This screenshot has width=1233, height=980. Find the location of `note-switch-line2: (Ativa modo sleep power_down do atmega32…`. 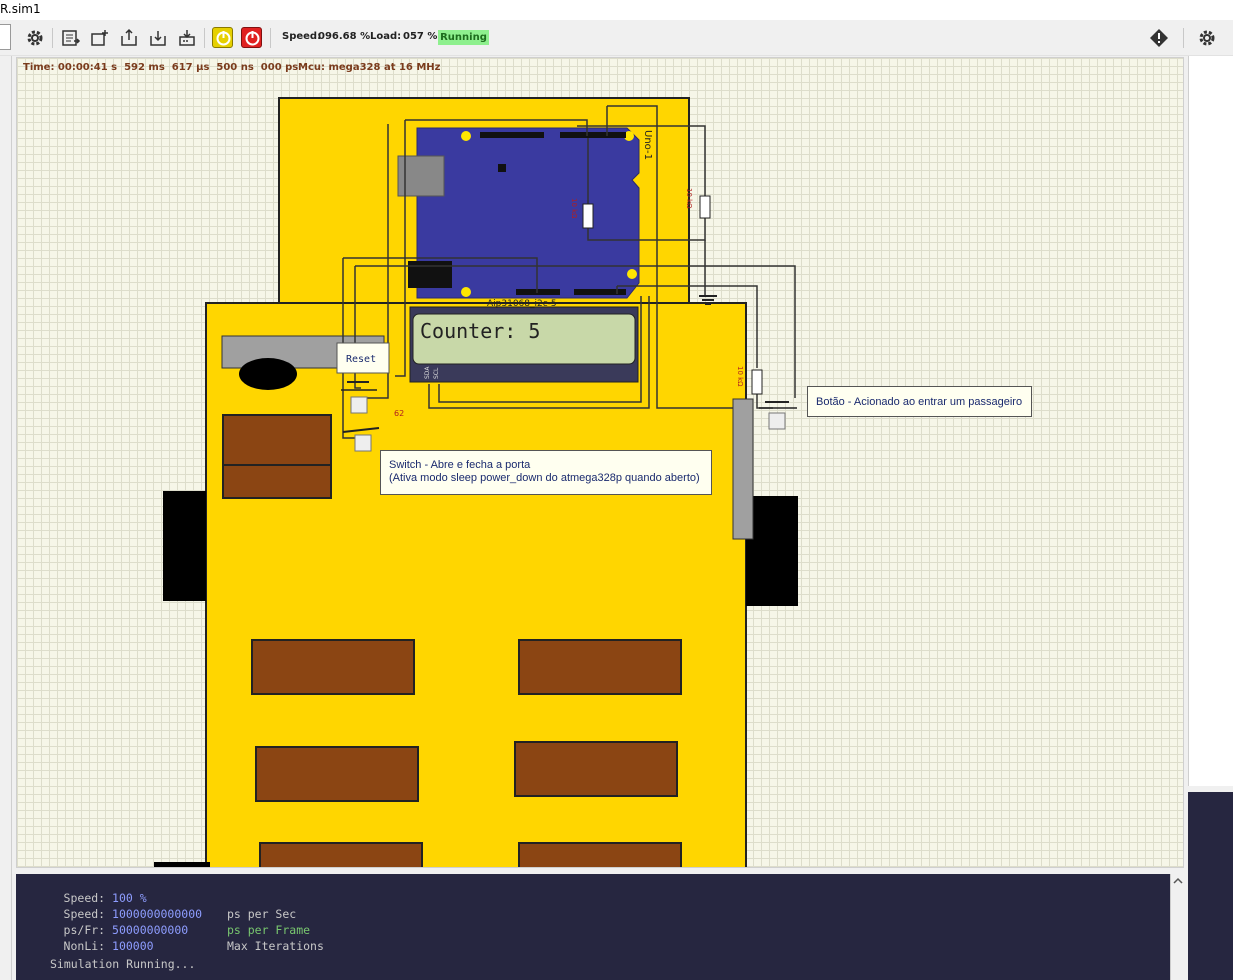

note-switch-line2: (Ativa modo sleep power_down do atmega32… is located at coordinates (544, 478).